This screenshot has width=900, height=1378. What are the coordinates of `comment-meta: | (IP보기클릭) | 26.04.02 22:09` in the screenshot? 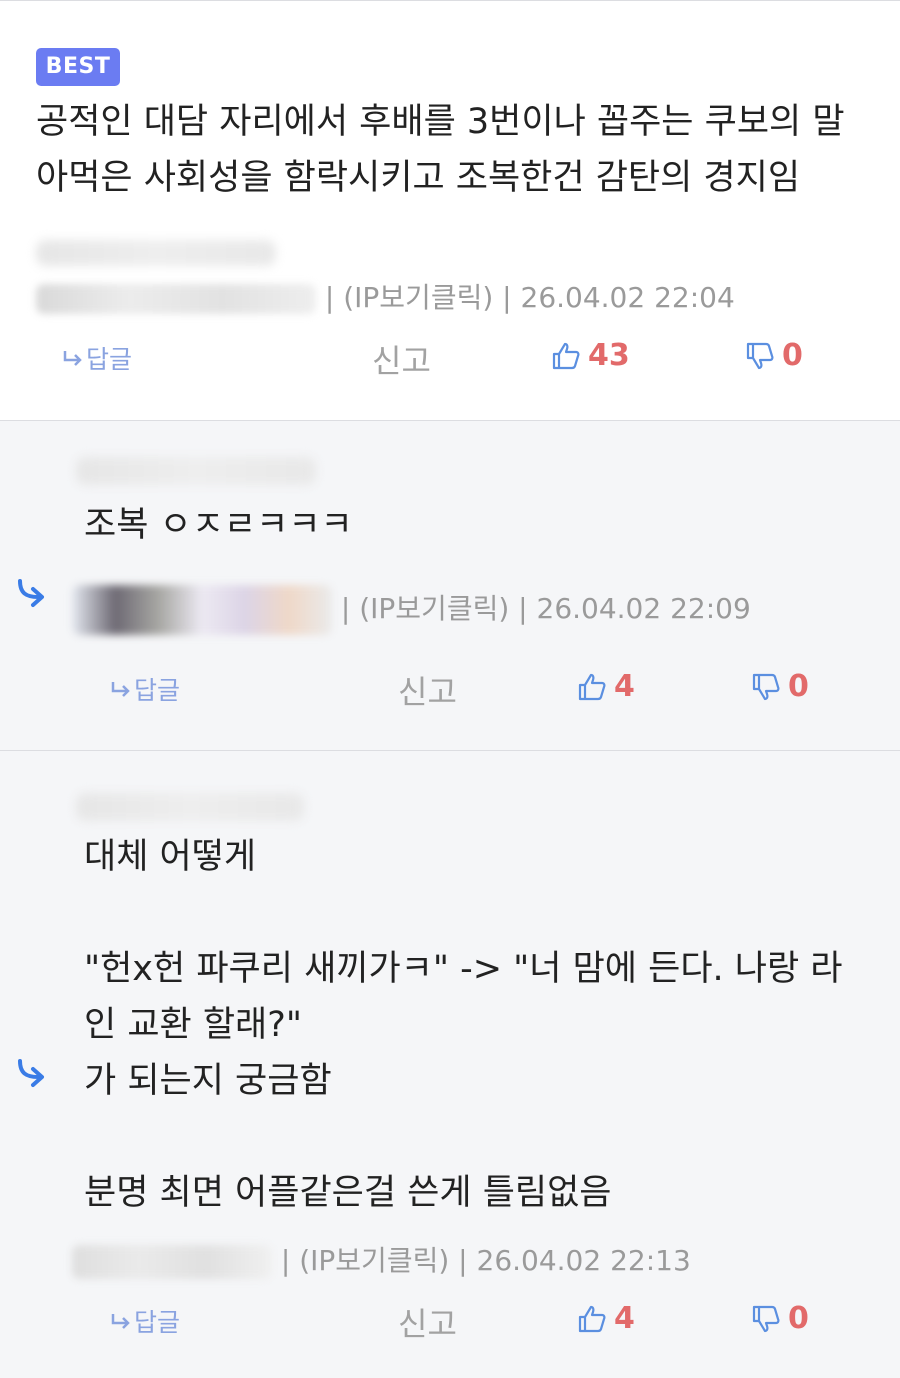 It's located at (411, 610).